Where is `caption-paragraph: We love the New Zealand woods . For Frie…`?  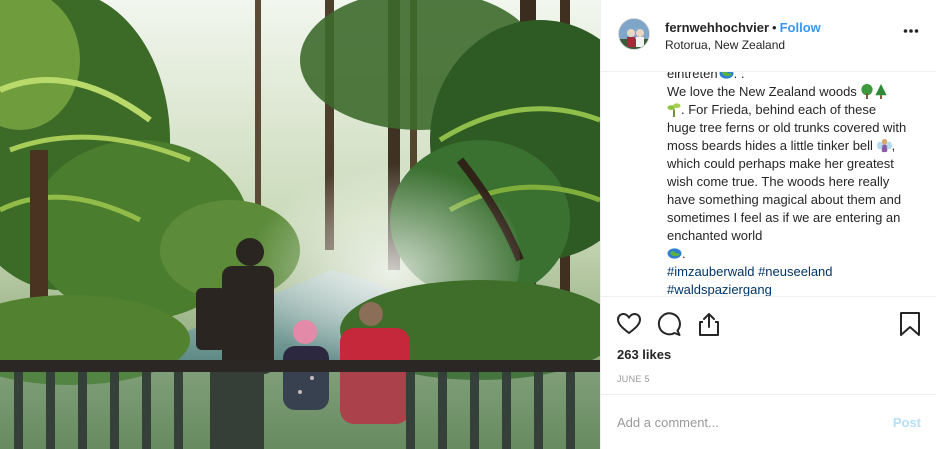 caption-paragraph: We love the New Zealand woods . For Frie… is located at coordinates (787, 172).